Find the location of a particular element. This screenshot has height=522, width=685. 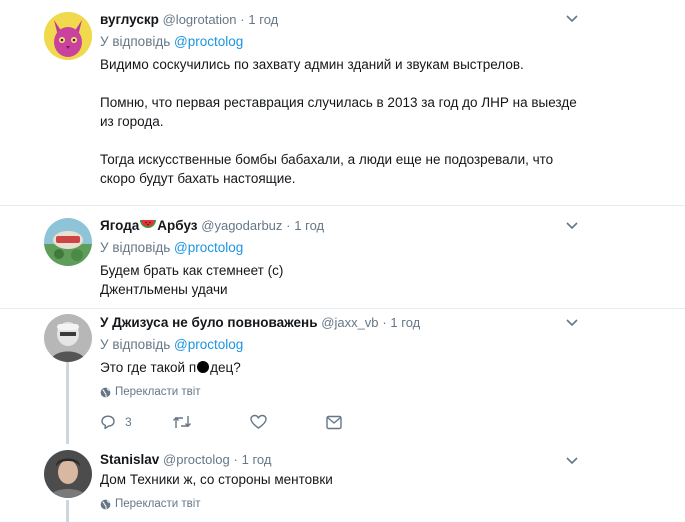

handle: @logrotation is located at coordinates (200, 19).